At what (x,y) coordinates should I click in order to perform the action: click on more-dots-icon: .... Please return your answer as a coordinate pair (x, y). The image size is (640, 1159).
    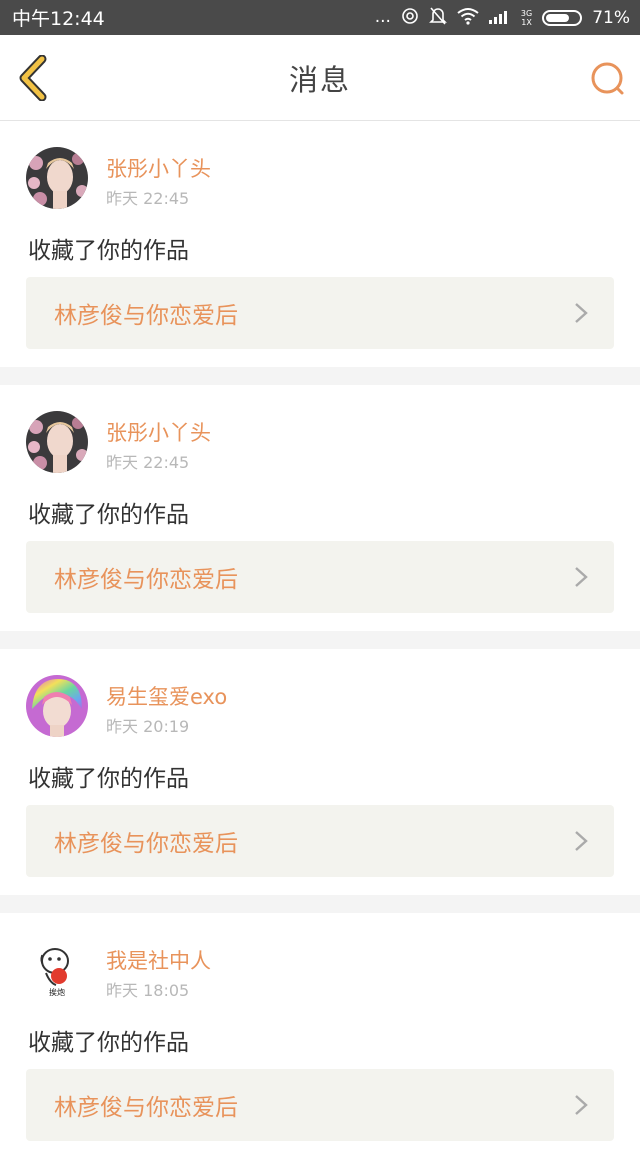
    Looking at the image, I should click on (382, 17).